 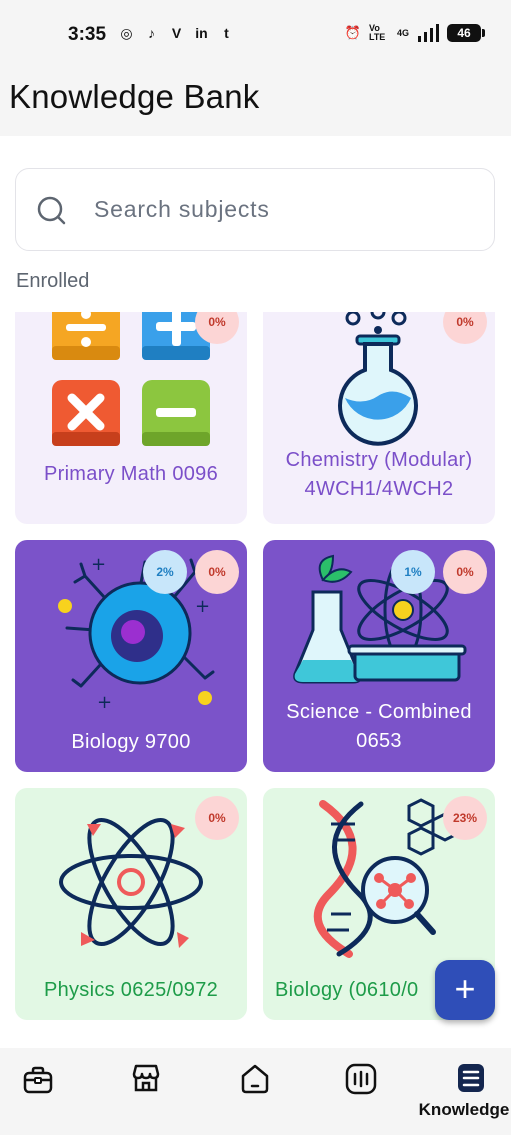 I want to click on nav-item-chart, so click(x=357, y=1091).